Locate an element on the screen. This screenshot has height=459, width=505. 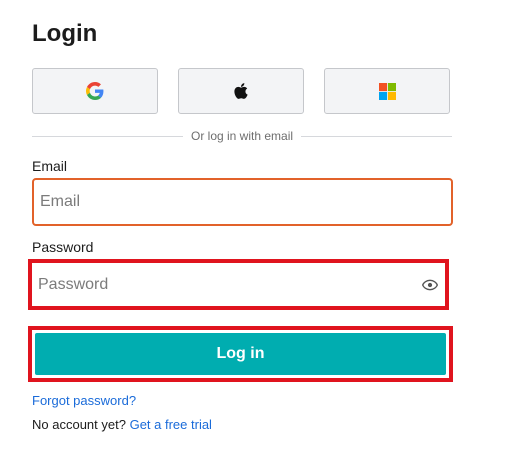
apple-login-button is located at coordinates (241, 91).